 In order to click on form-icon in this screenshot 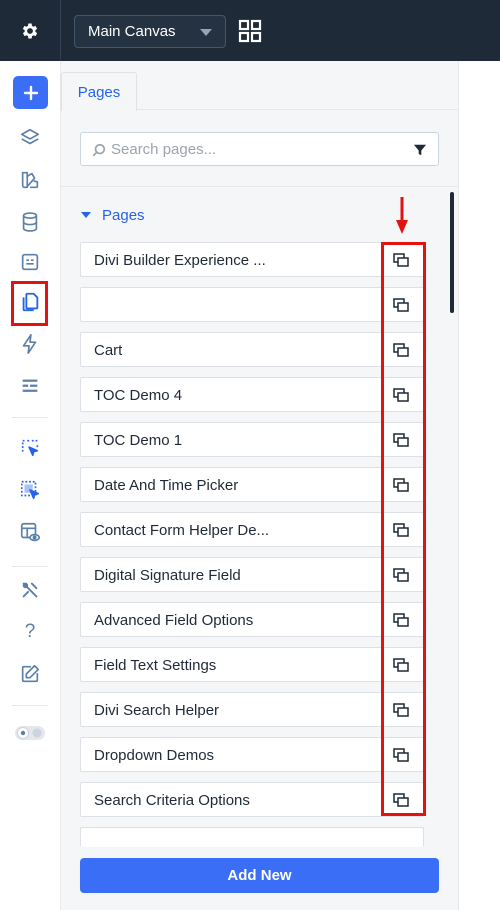, I will do `click(30, 262)`.